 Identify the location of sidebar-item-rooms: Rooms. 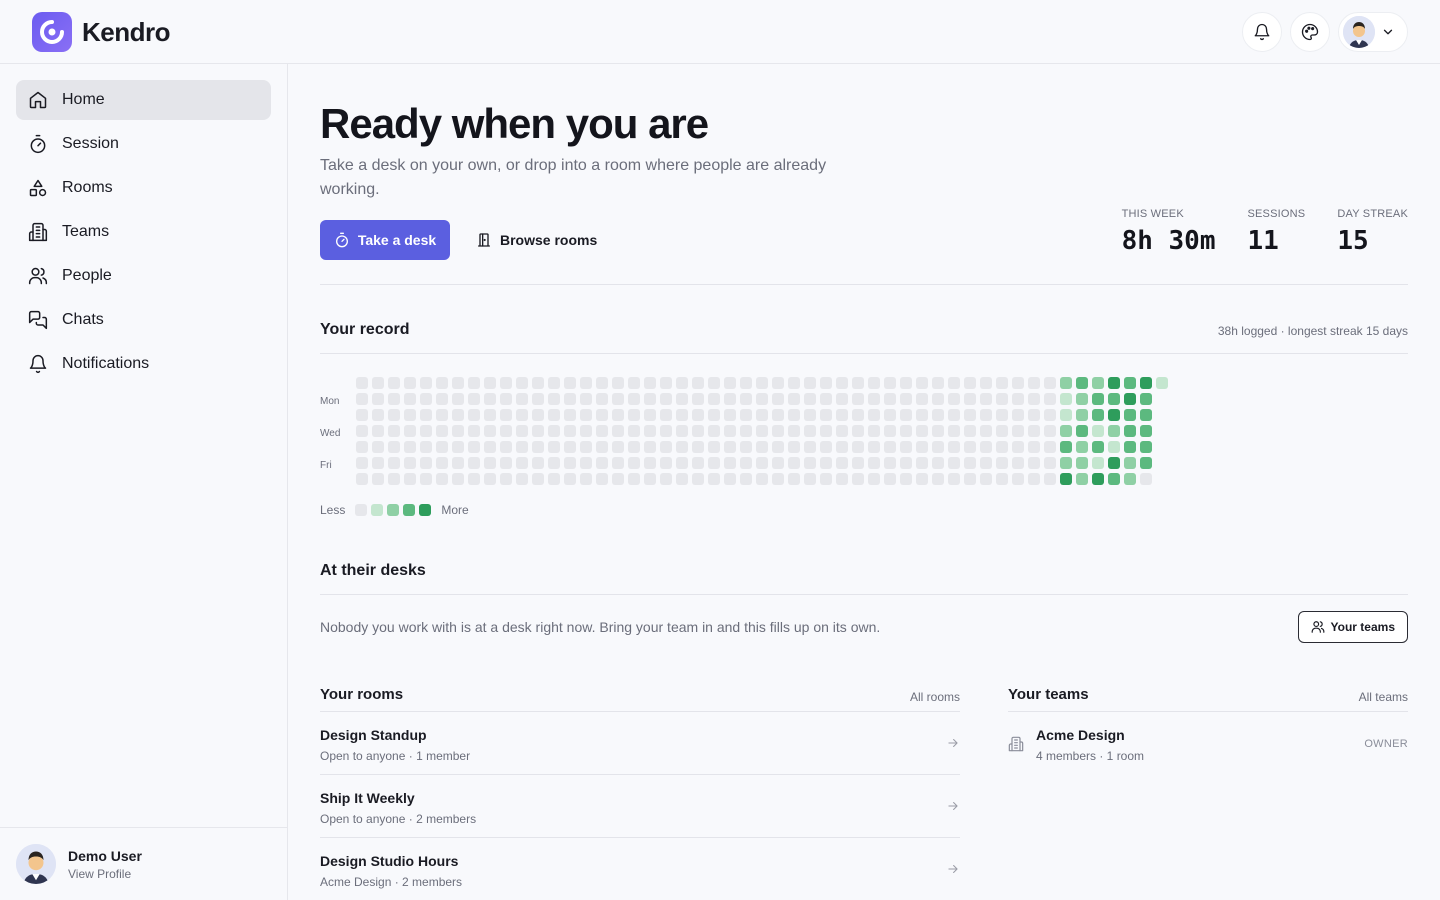
(143, 188).